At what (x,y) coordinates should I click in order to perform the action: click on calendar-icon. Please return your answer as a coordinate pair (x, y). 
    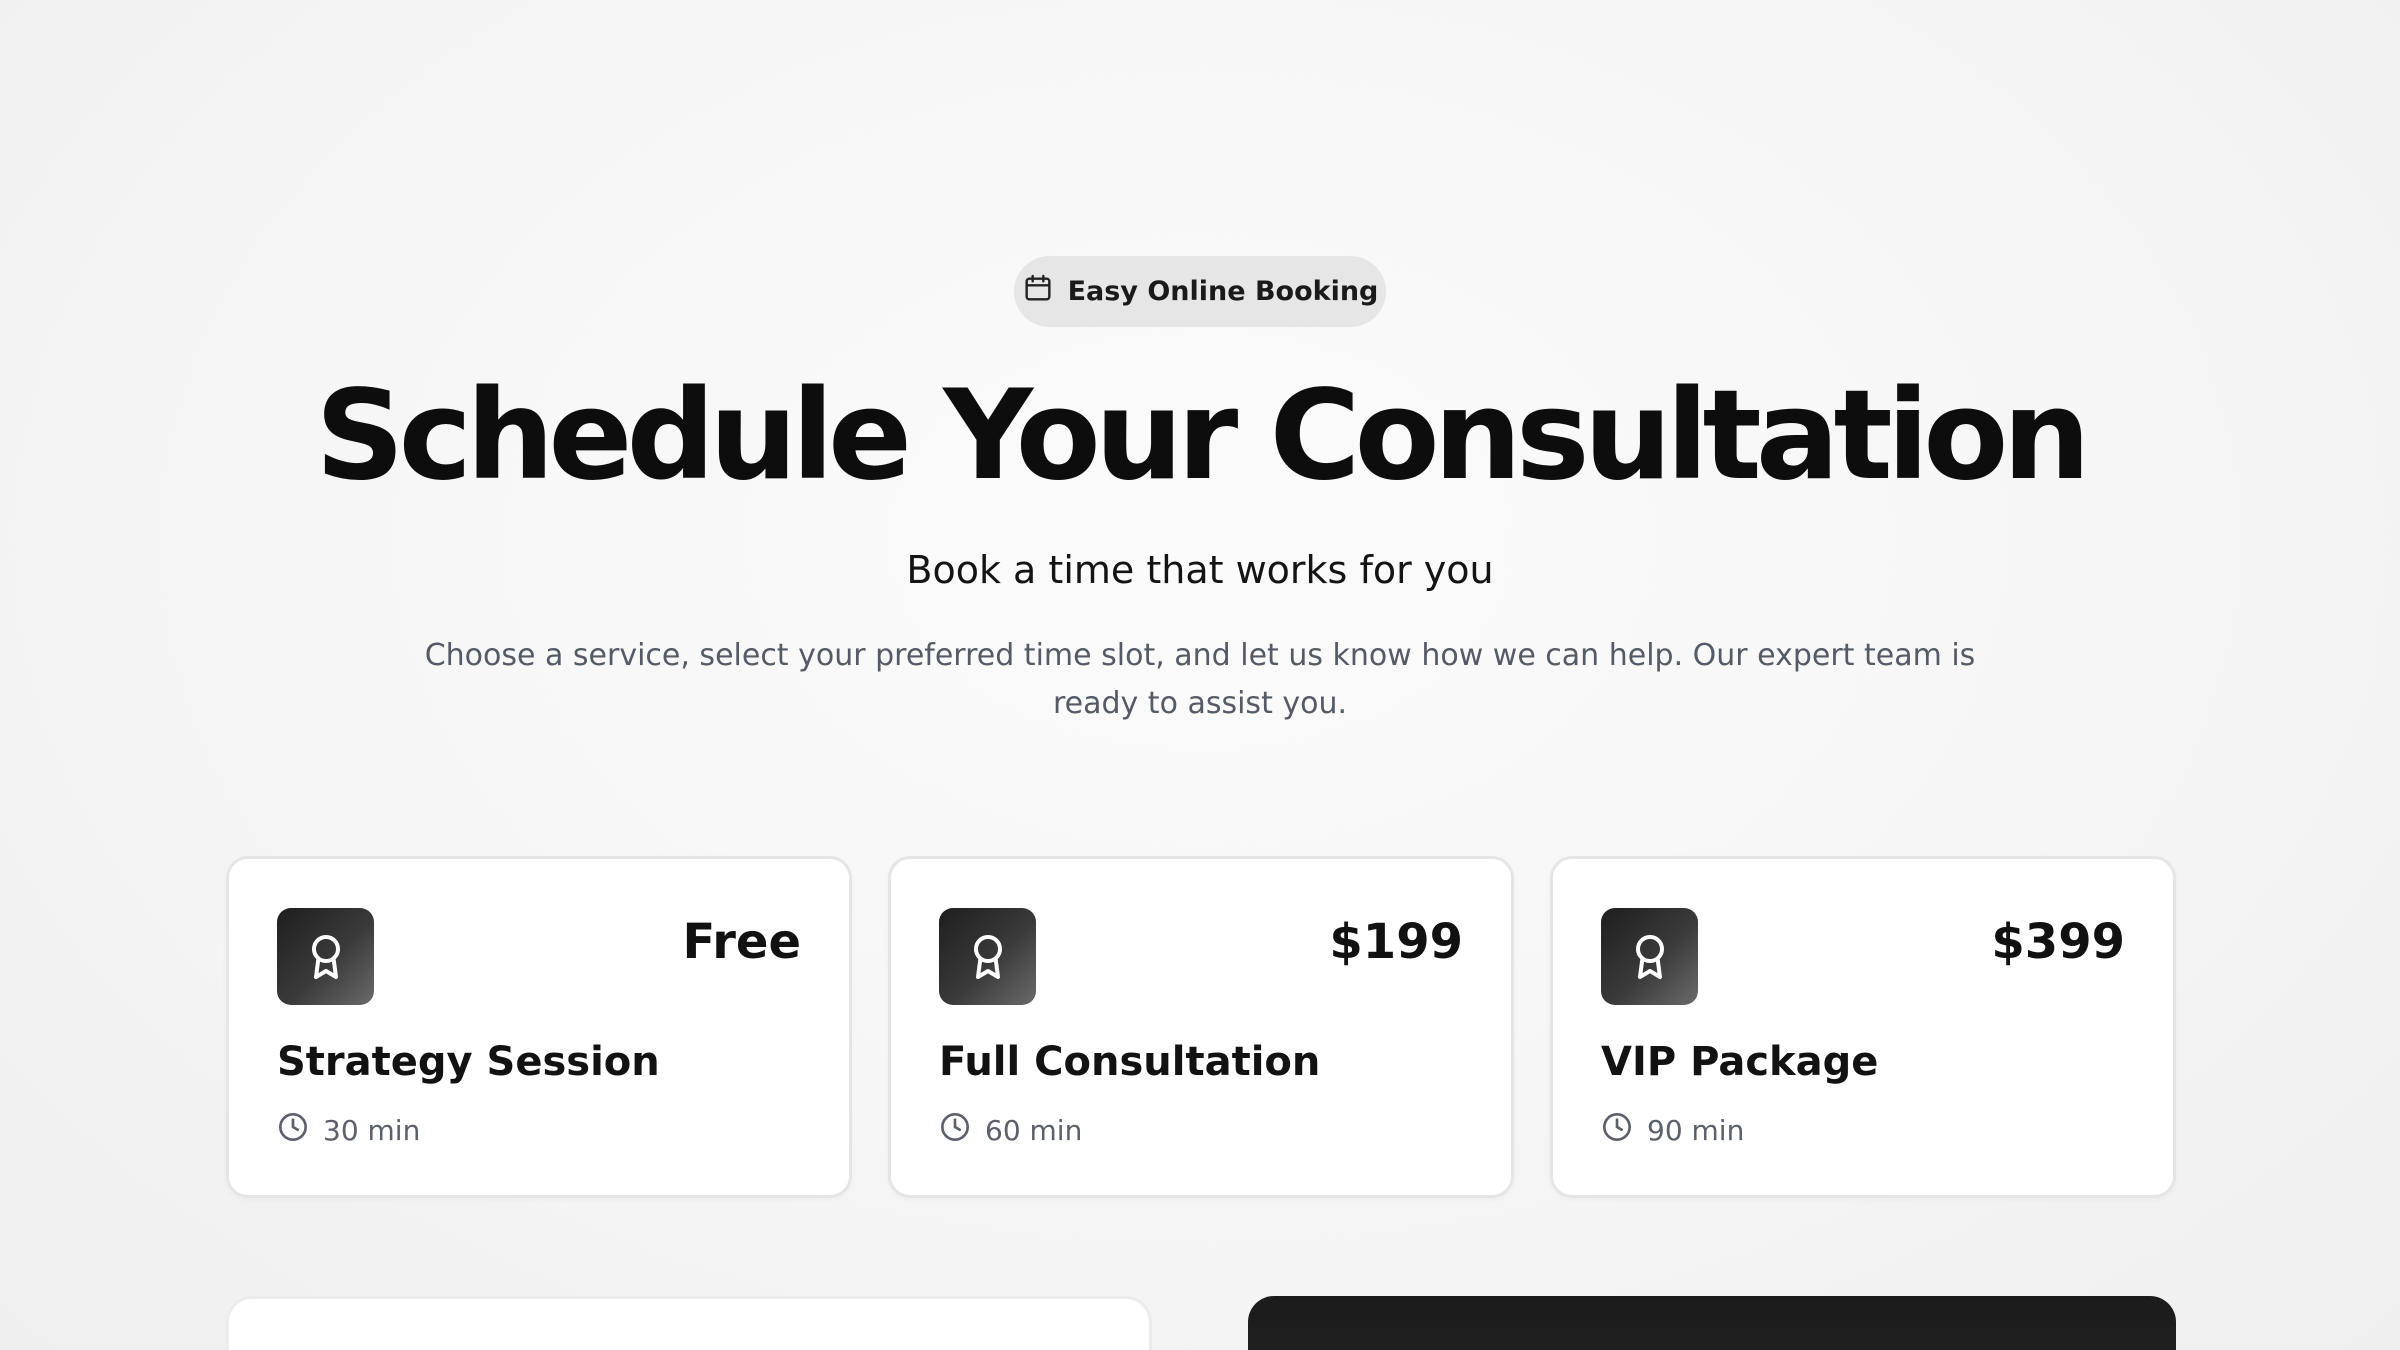
    Looking at the image, I should click on (1038, 291).